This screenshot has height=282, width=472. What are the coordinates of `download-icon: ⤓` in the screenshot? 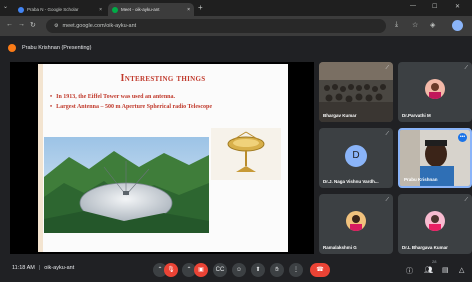 It's located at (396, 25).